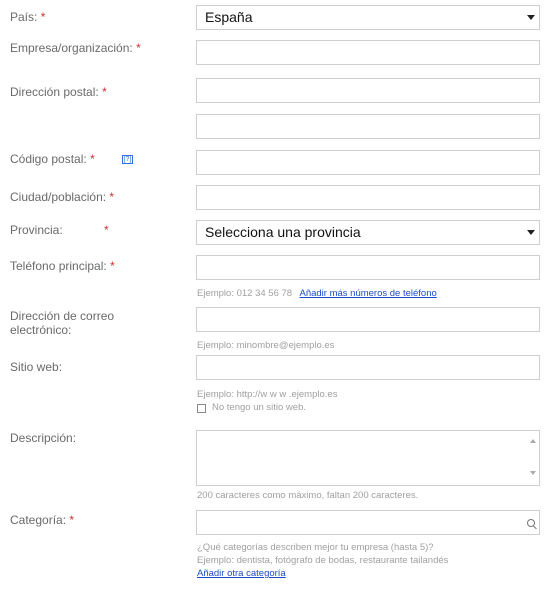 Image resolution: width=544 pixels, height=592 pixels. I want to click on description-label: Descripción:, so click(43, 438).